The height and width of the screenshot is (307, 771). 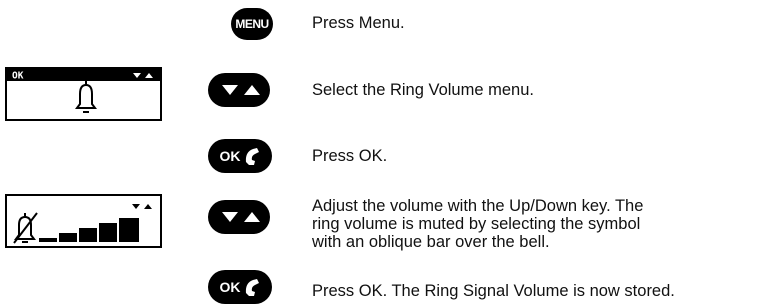 What do you see at coordinates (239, 217) in the screenshot?
I see `up-down-key-adjust` at bounding box center [239, 217].